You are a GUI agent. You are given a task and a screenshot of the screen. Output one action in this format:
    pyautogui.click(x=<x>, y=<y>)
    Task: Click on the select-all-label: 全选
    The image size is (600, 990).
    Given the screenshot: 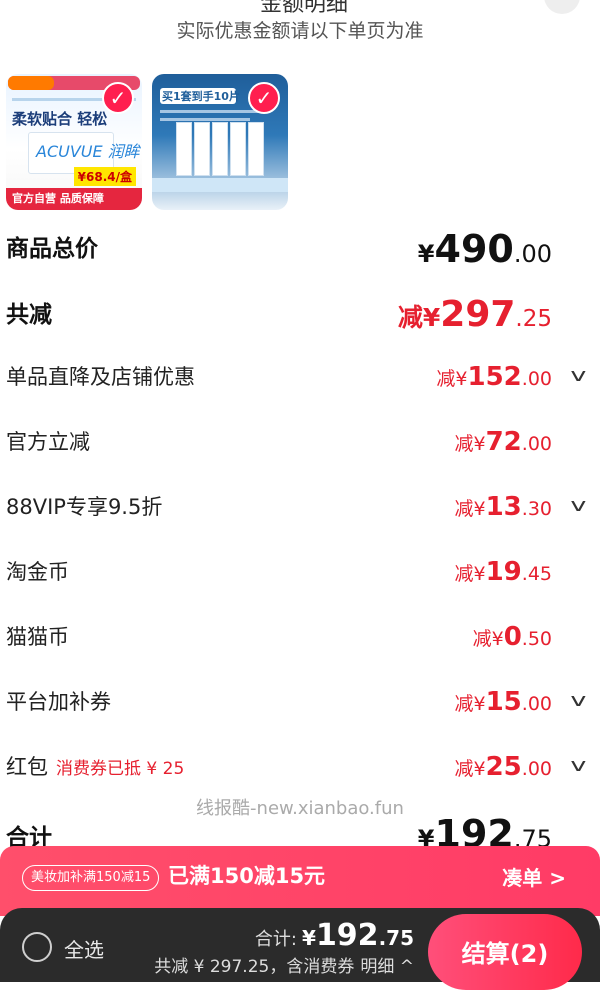 What is the action you would take?
    pyautogui.click(x=84, y=948)
    